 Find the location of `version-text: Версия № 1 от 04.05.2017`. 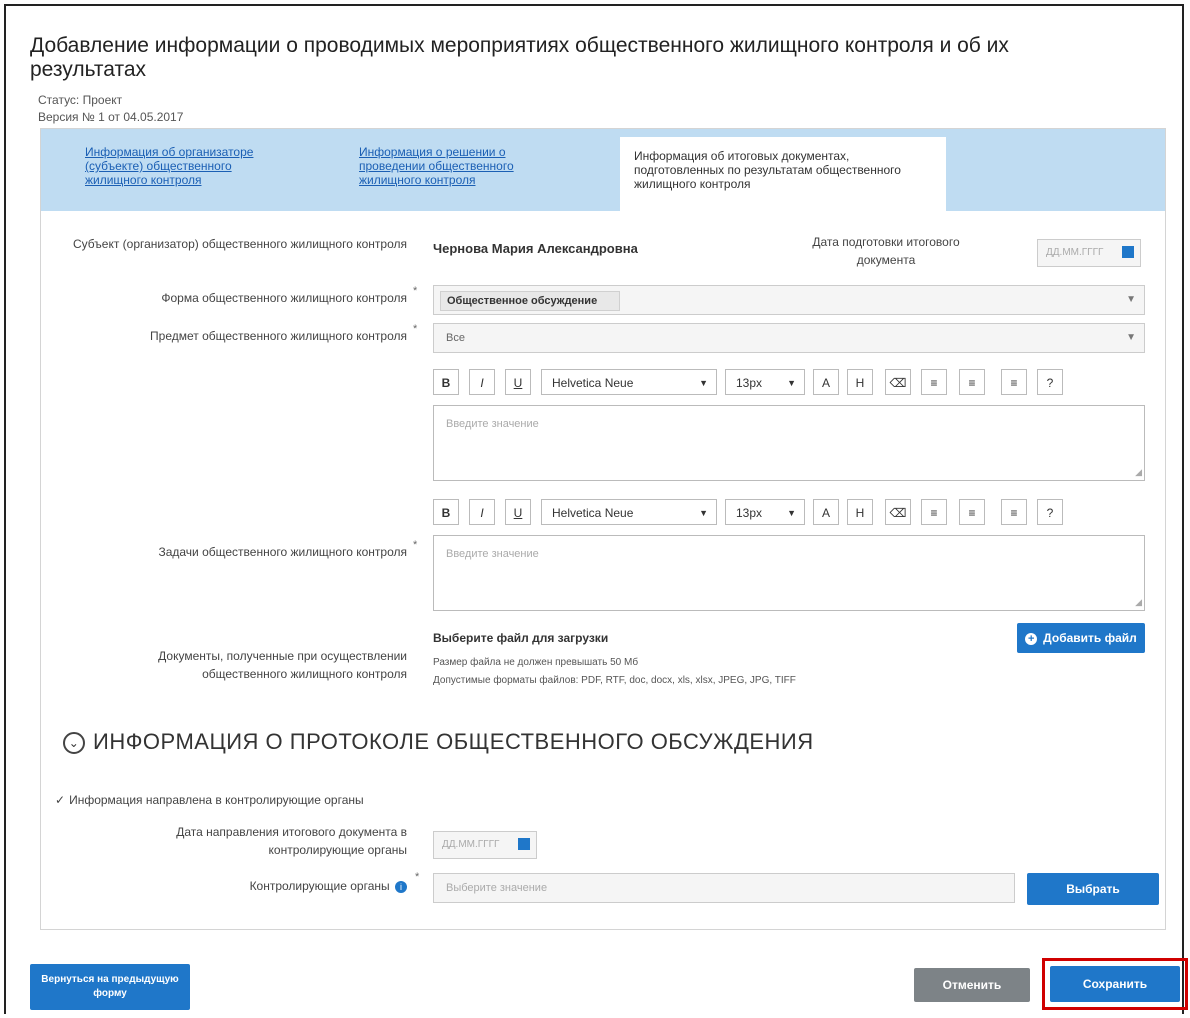

version-text: Версия № 1 от 04.05.2017 is located at coordinates (111, 117).